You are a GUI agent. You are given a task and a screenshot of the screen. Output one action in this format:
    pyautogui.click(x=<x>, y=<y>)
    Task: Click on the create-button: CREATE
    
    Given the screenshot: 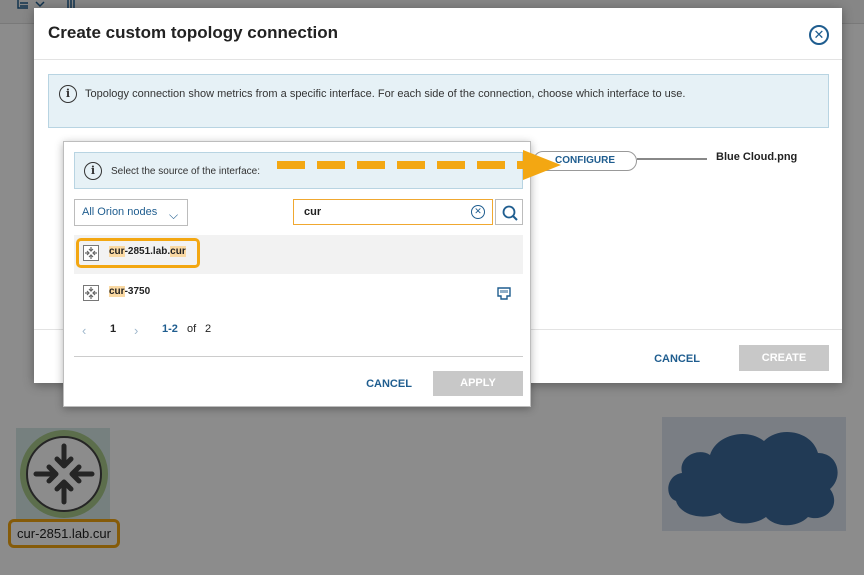 What is the action you would take?
    pyautogui.click(x=784, y=358)
    